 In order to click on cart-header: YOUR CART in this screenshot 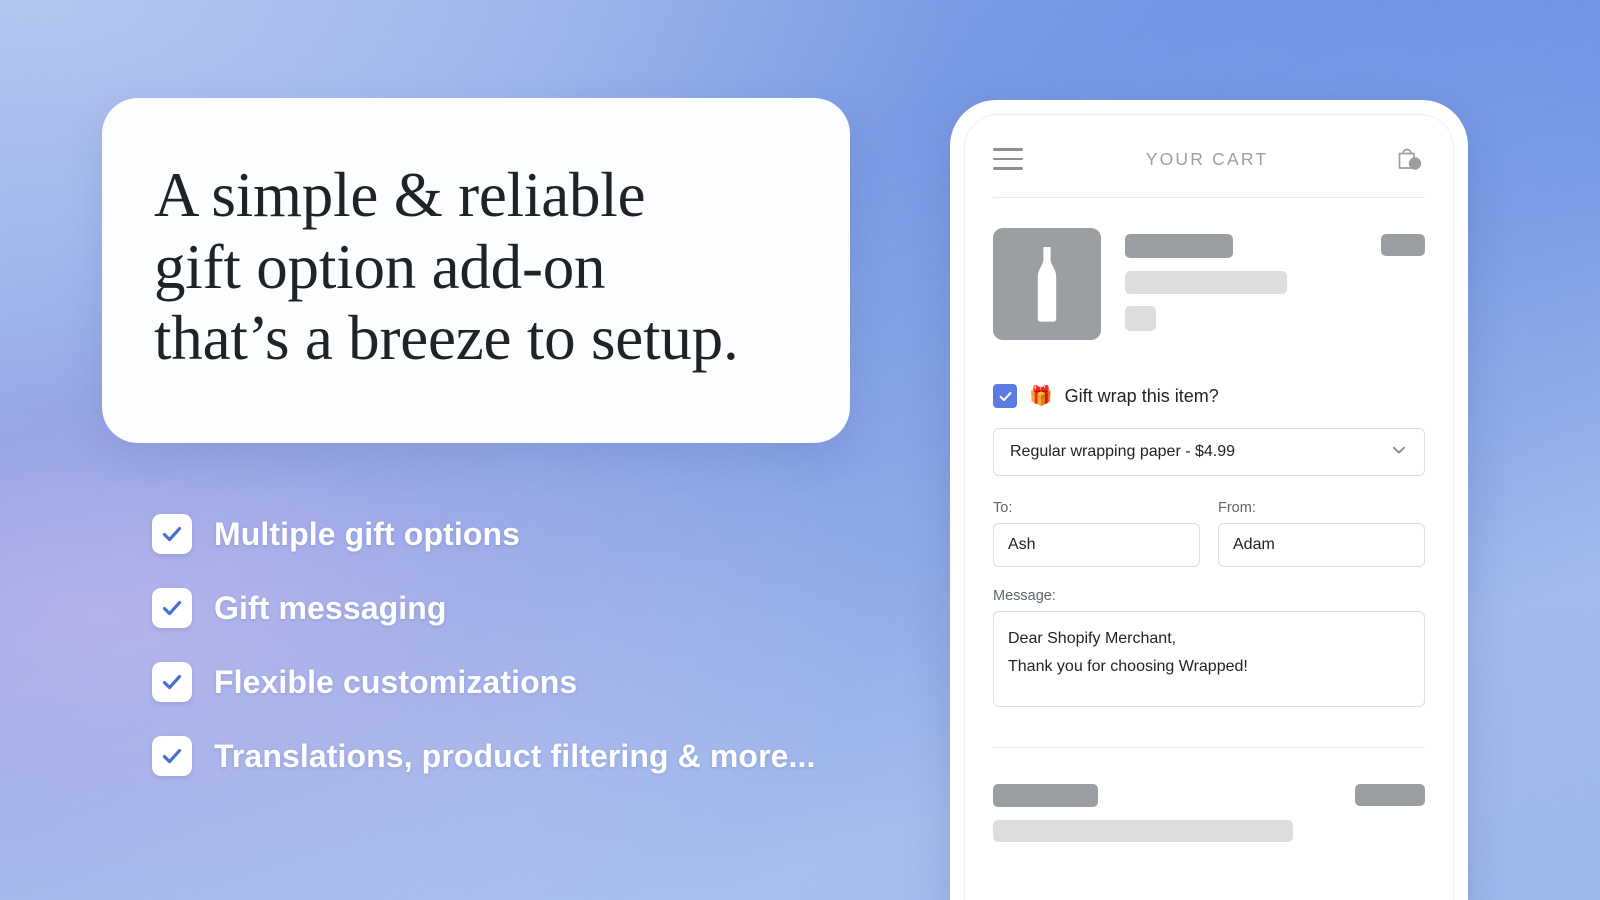, I will do `click(1209, 156)`.